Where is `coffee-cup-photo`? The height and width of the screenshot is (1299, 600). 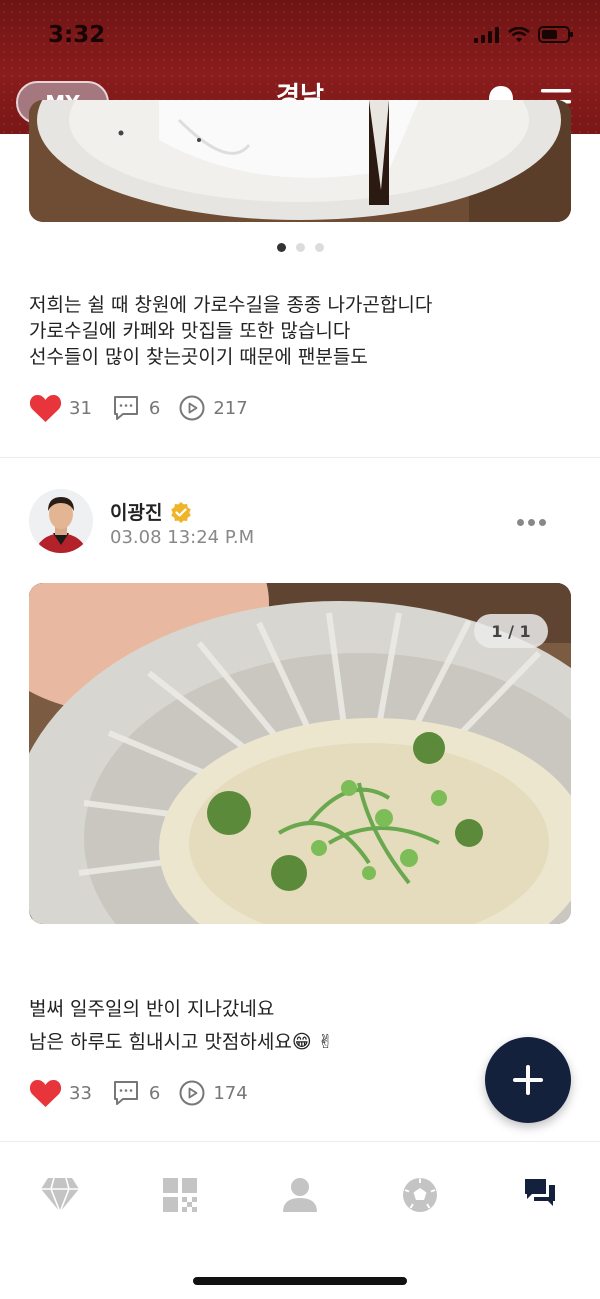
coffee-cup-photo is located at coordinates (300, 161).